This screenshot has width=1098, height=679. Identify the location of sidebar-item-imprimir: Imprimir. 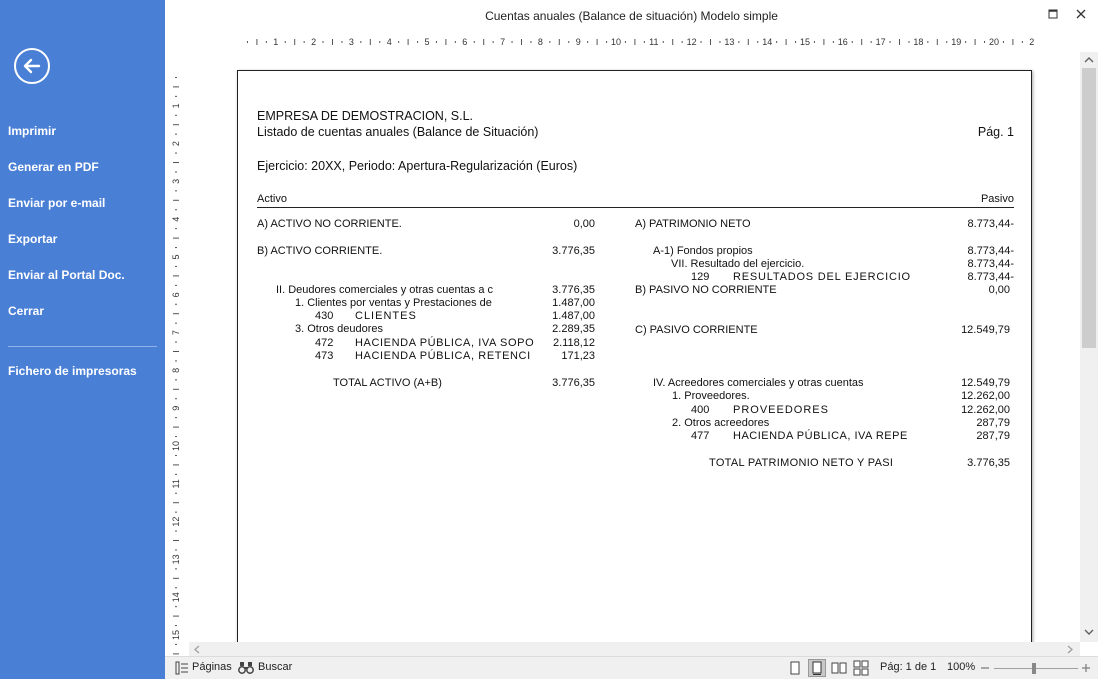
(32, 131).